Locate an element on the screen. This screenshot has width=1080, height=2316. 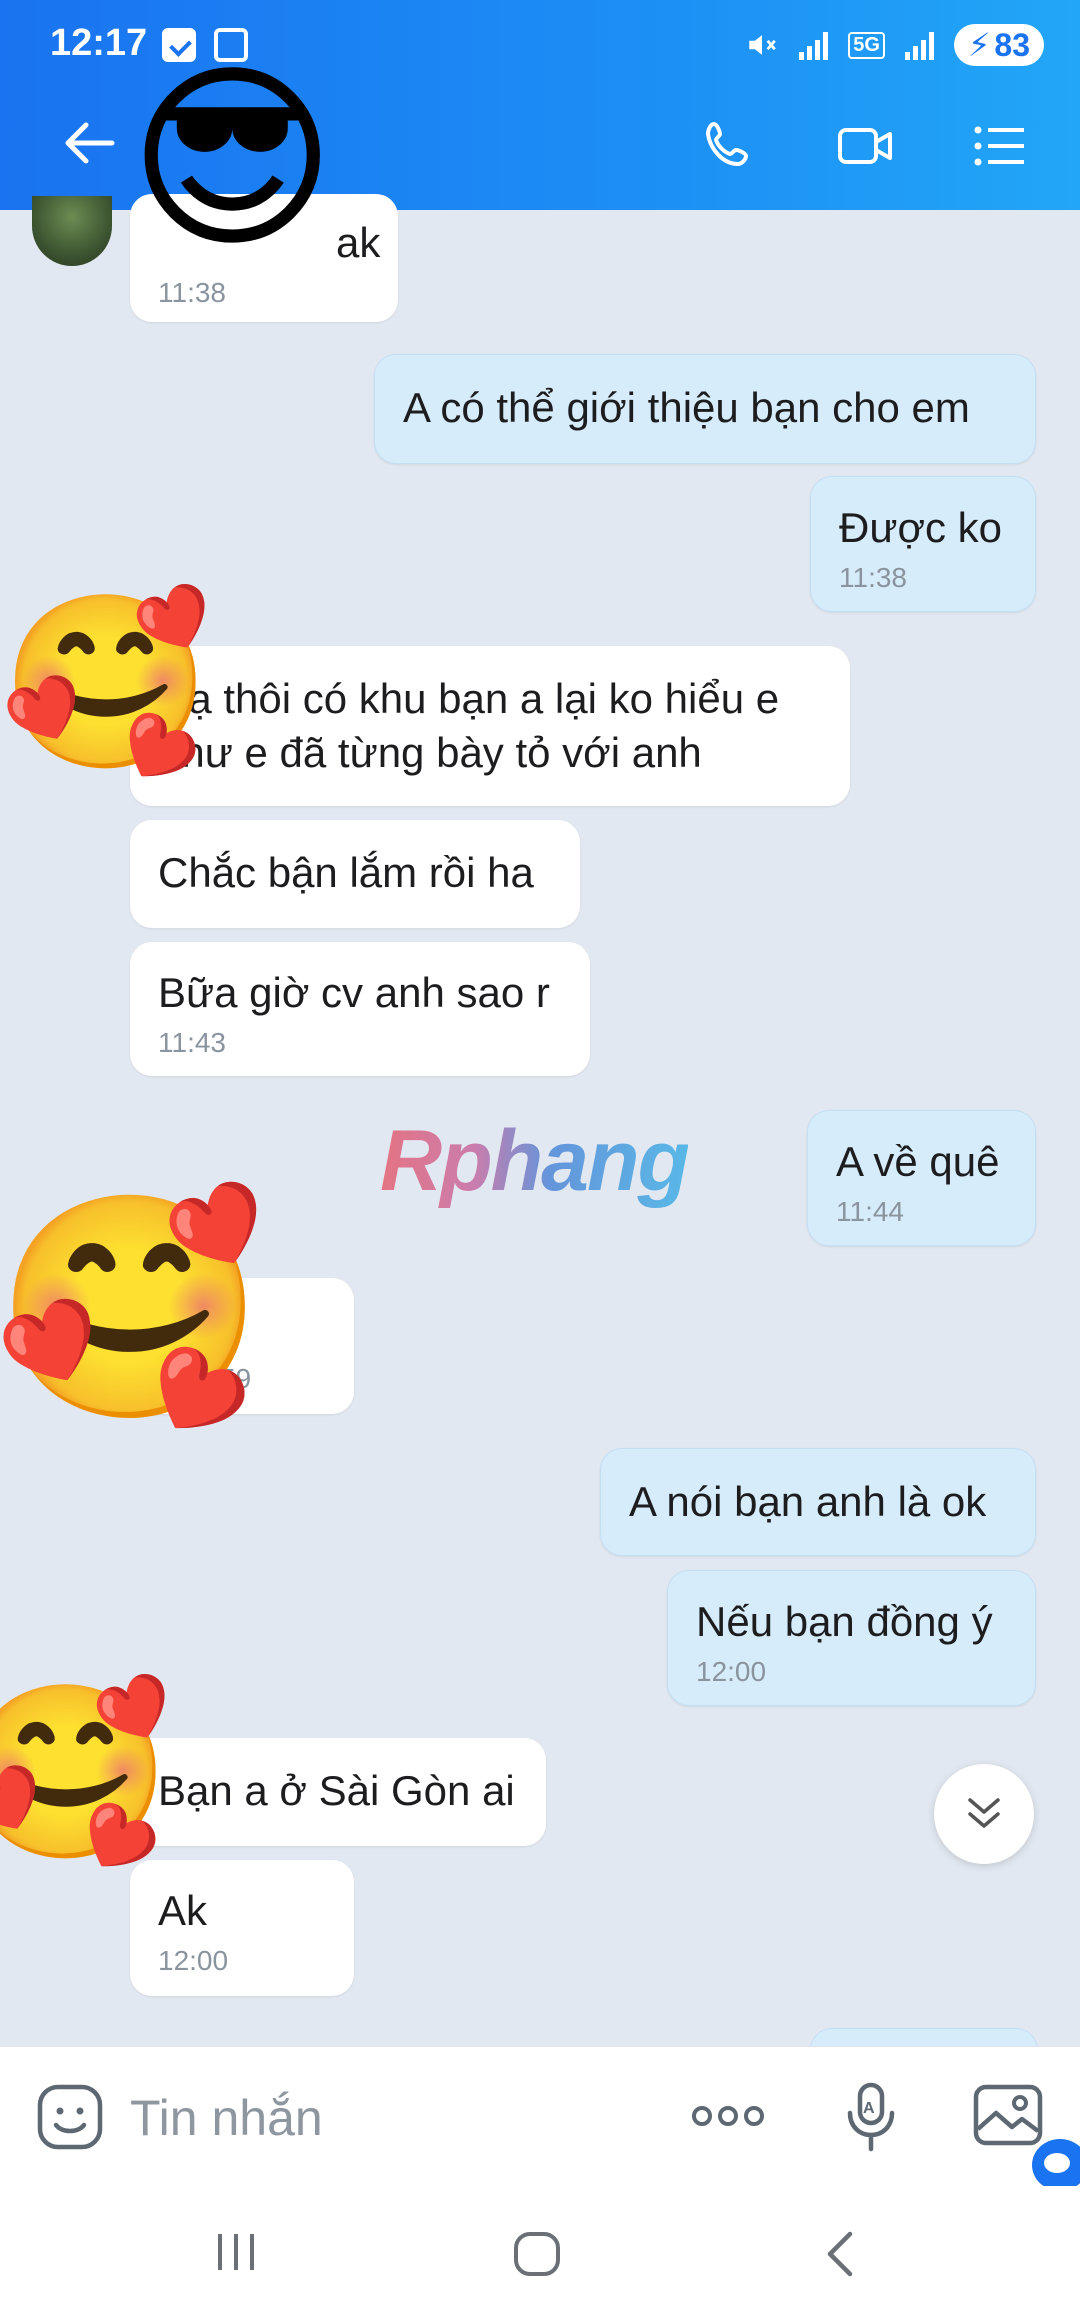
message-bubble: Bạn a ở Sài Gòn ai is located at coordinates (338, 1792).